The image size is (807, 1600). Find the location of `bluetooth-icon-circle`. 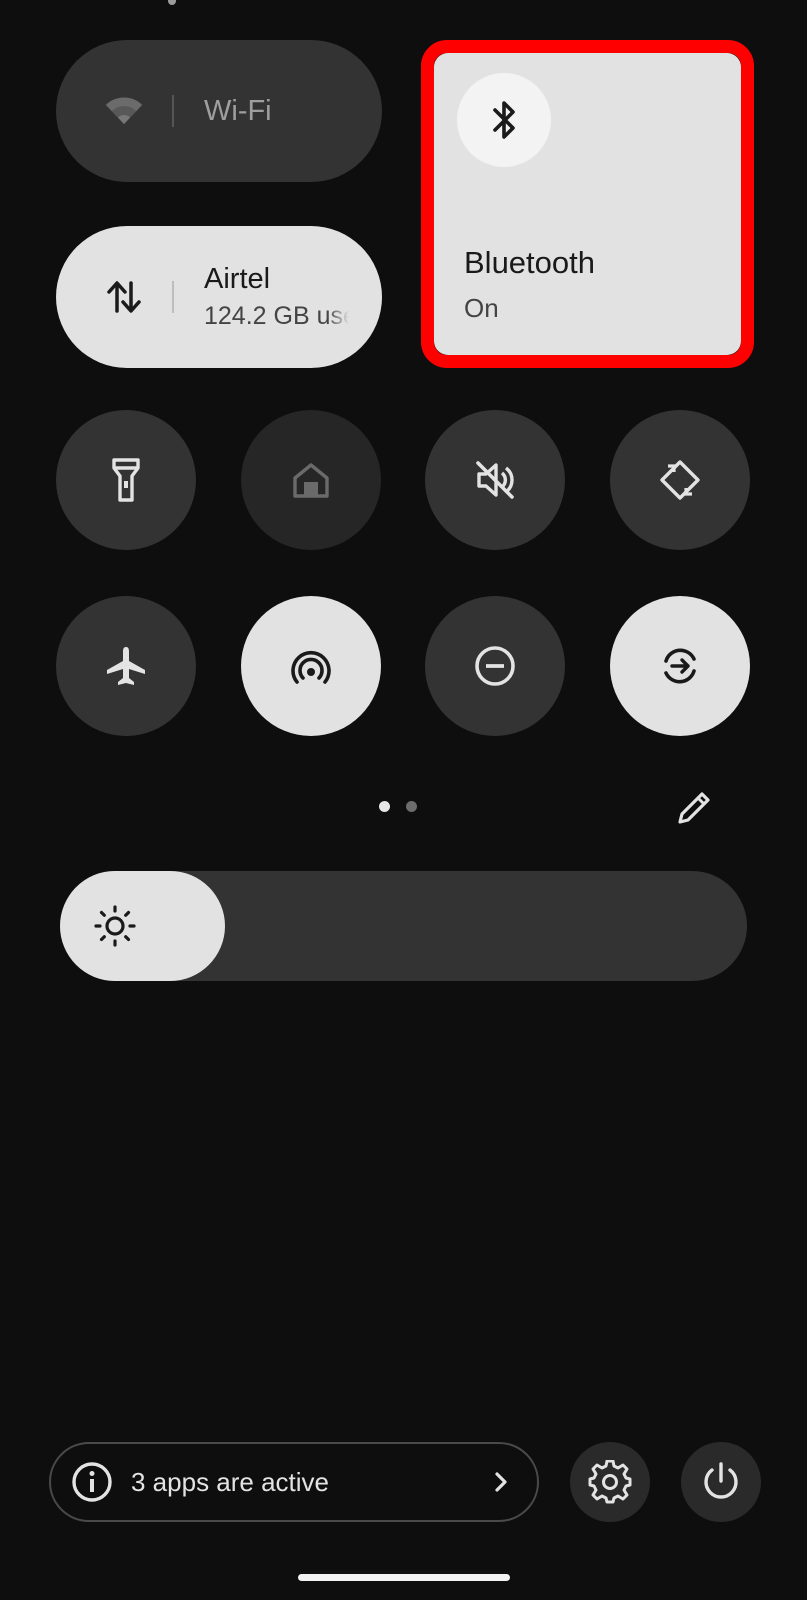

bluetooth-icon-circle is located at coordinates (504, 120).